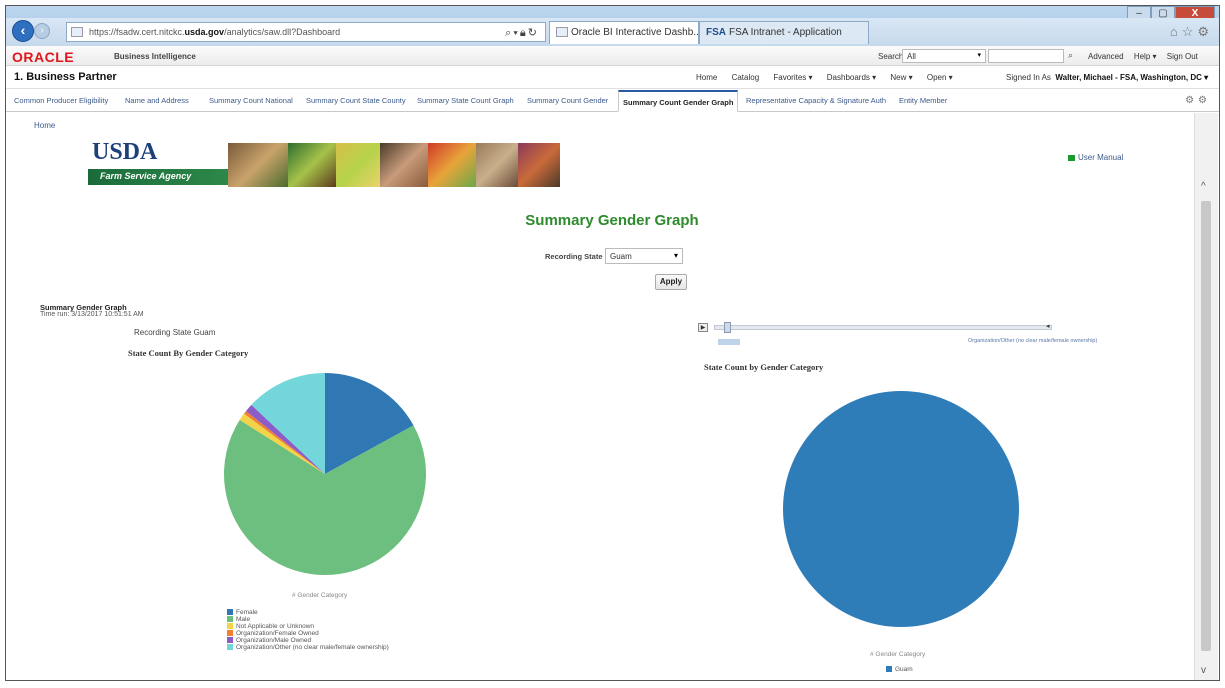  Describe the element at coordinates (923, 100) in the screenshot. I see `tab-entity-member: Entity Member` at that location.